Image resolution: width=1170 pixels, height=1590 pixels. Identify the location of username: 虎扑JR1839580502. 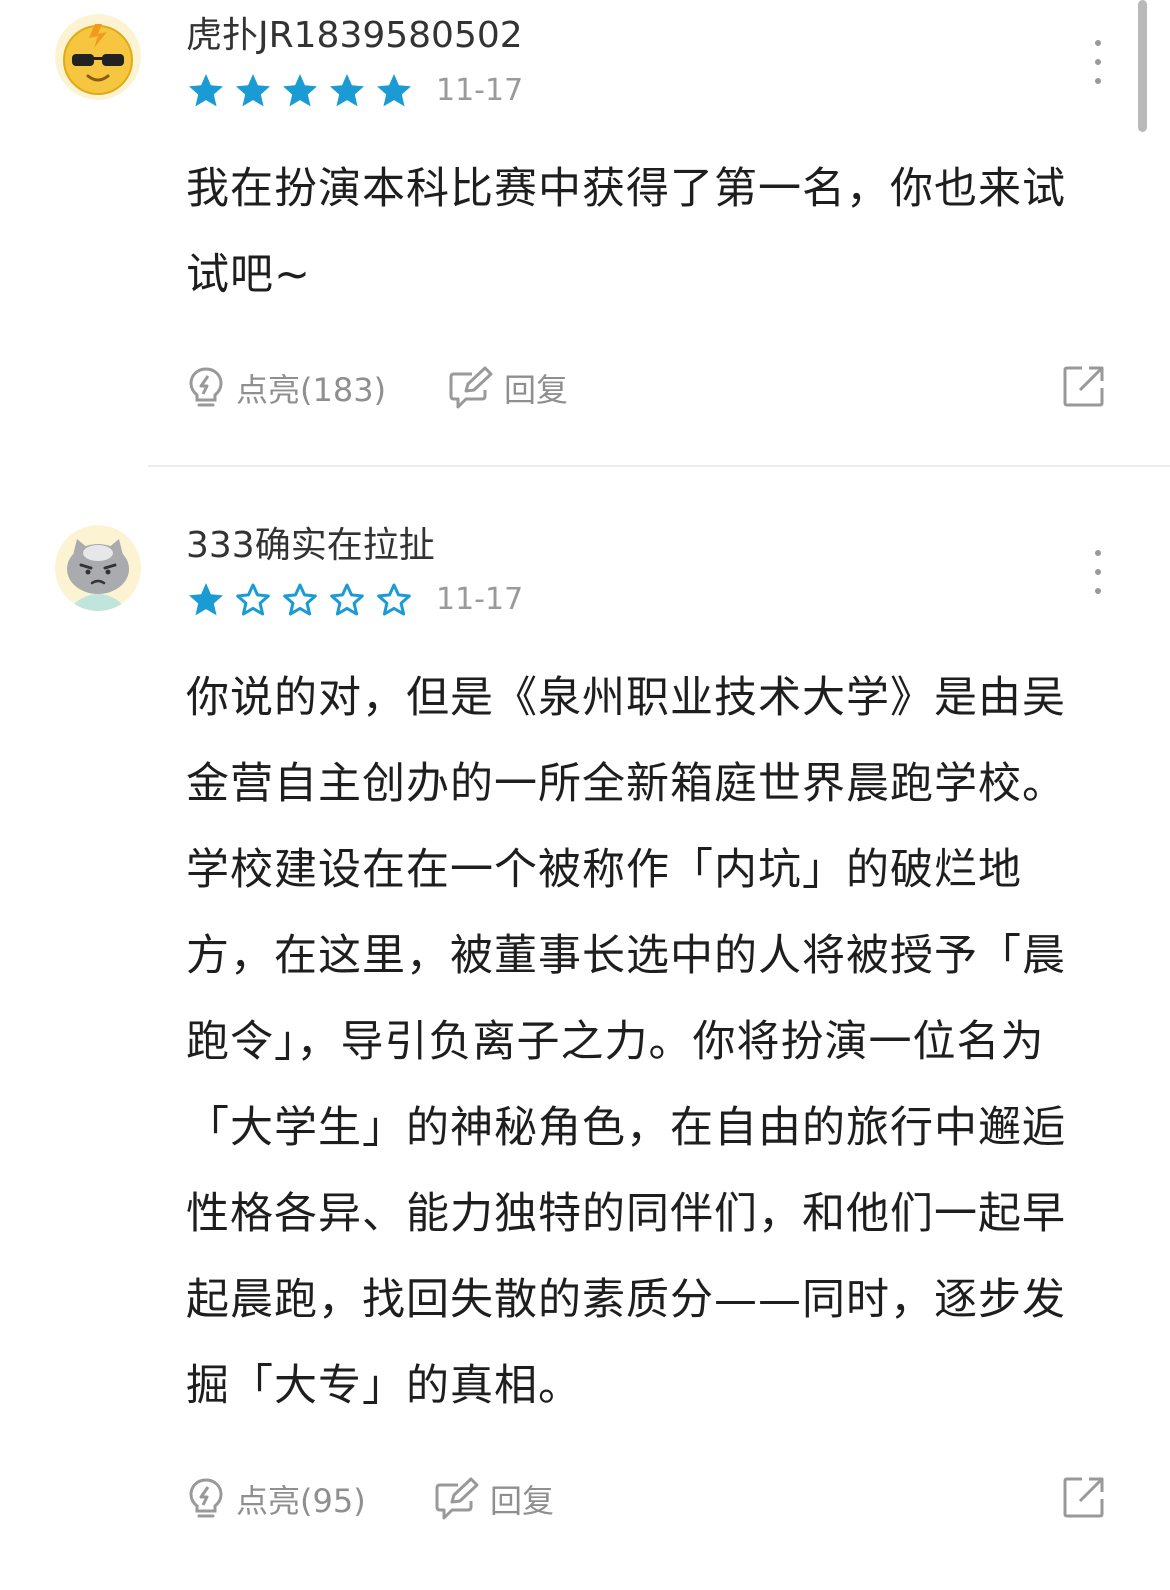
(354, 36).